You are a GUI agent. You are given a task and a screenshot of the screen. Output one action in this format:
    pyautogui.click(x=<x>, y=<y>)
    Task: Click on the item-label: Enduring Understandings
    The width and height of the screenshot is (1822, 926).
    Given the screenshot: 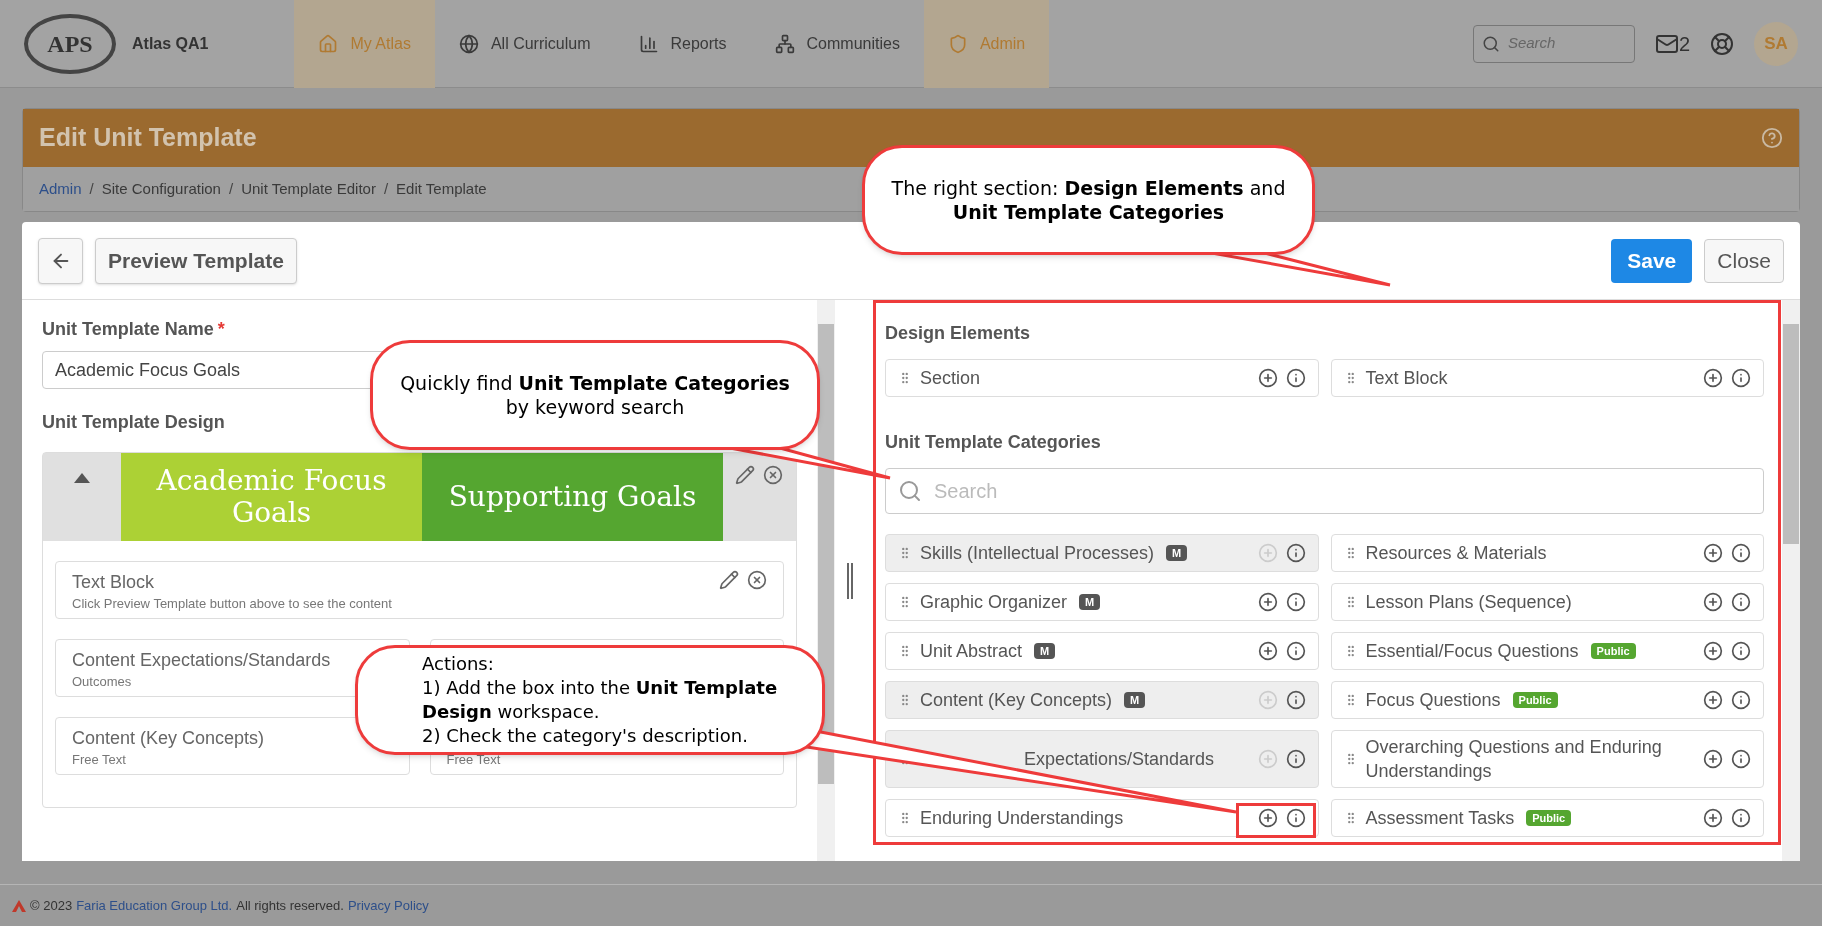 What is the action you would take?
    pyautogui.click(x=1022, y=818)
    